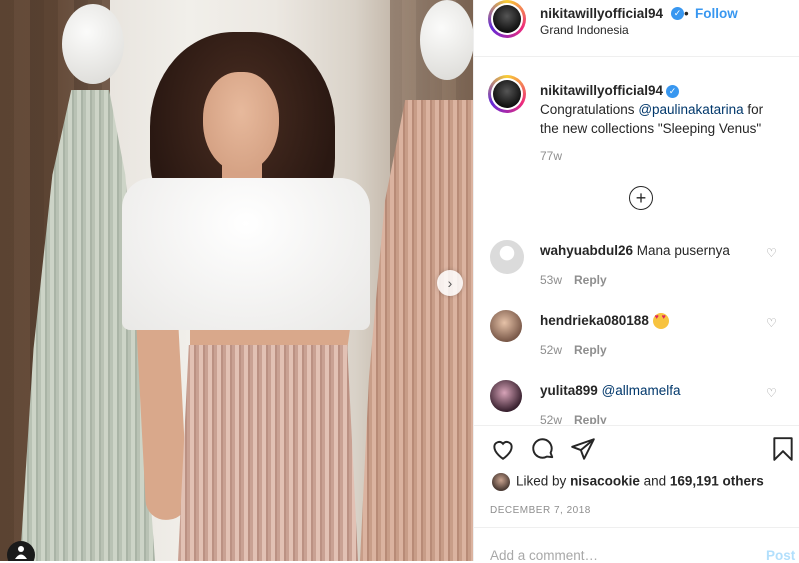 The image size is (799, 563). I want to click on comment-username: wahyuabdul26, so click(586, 250).